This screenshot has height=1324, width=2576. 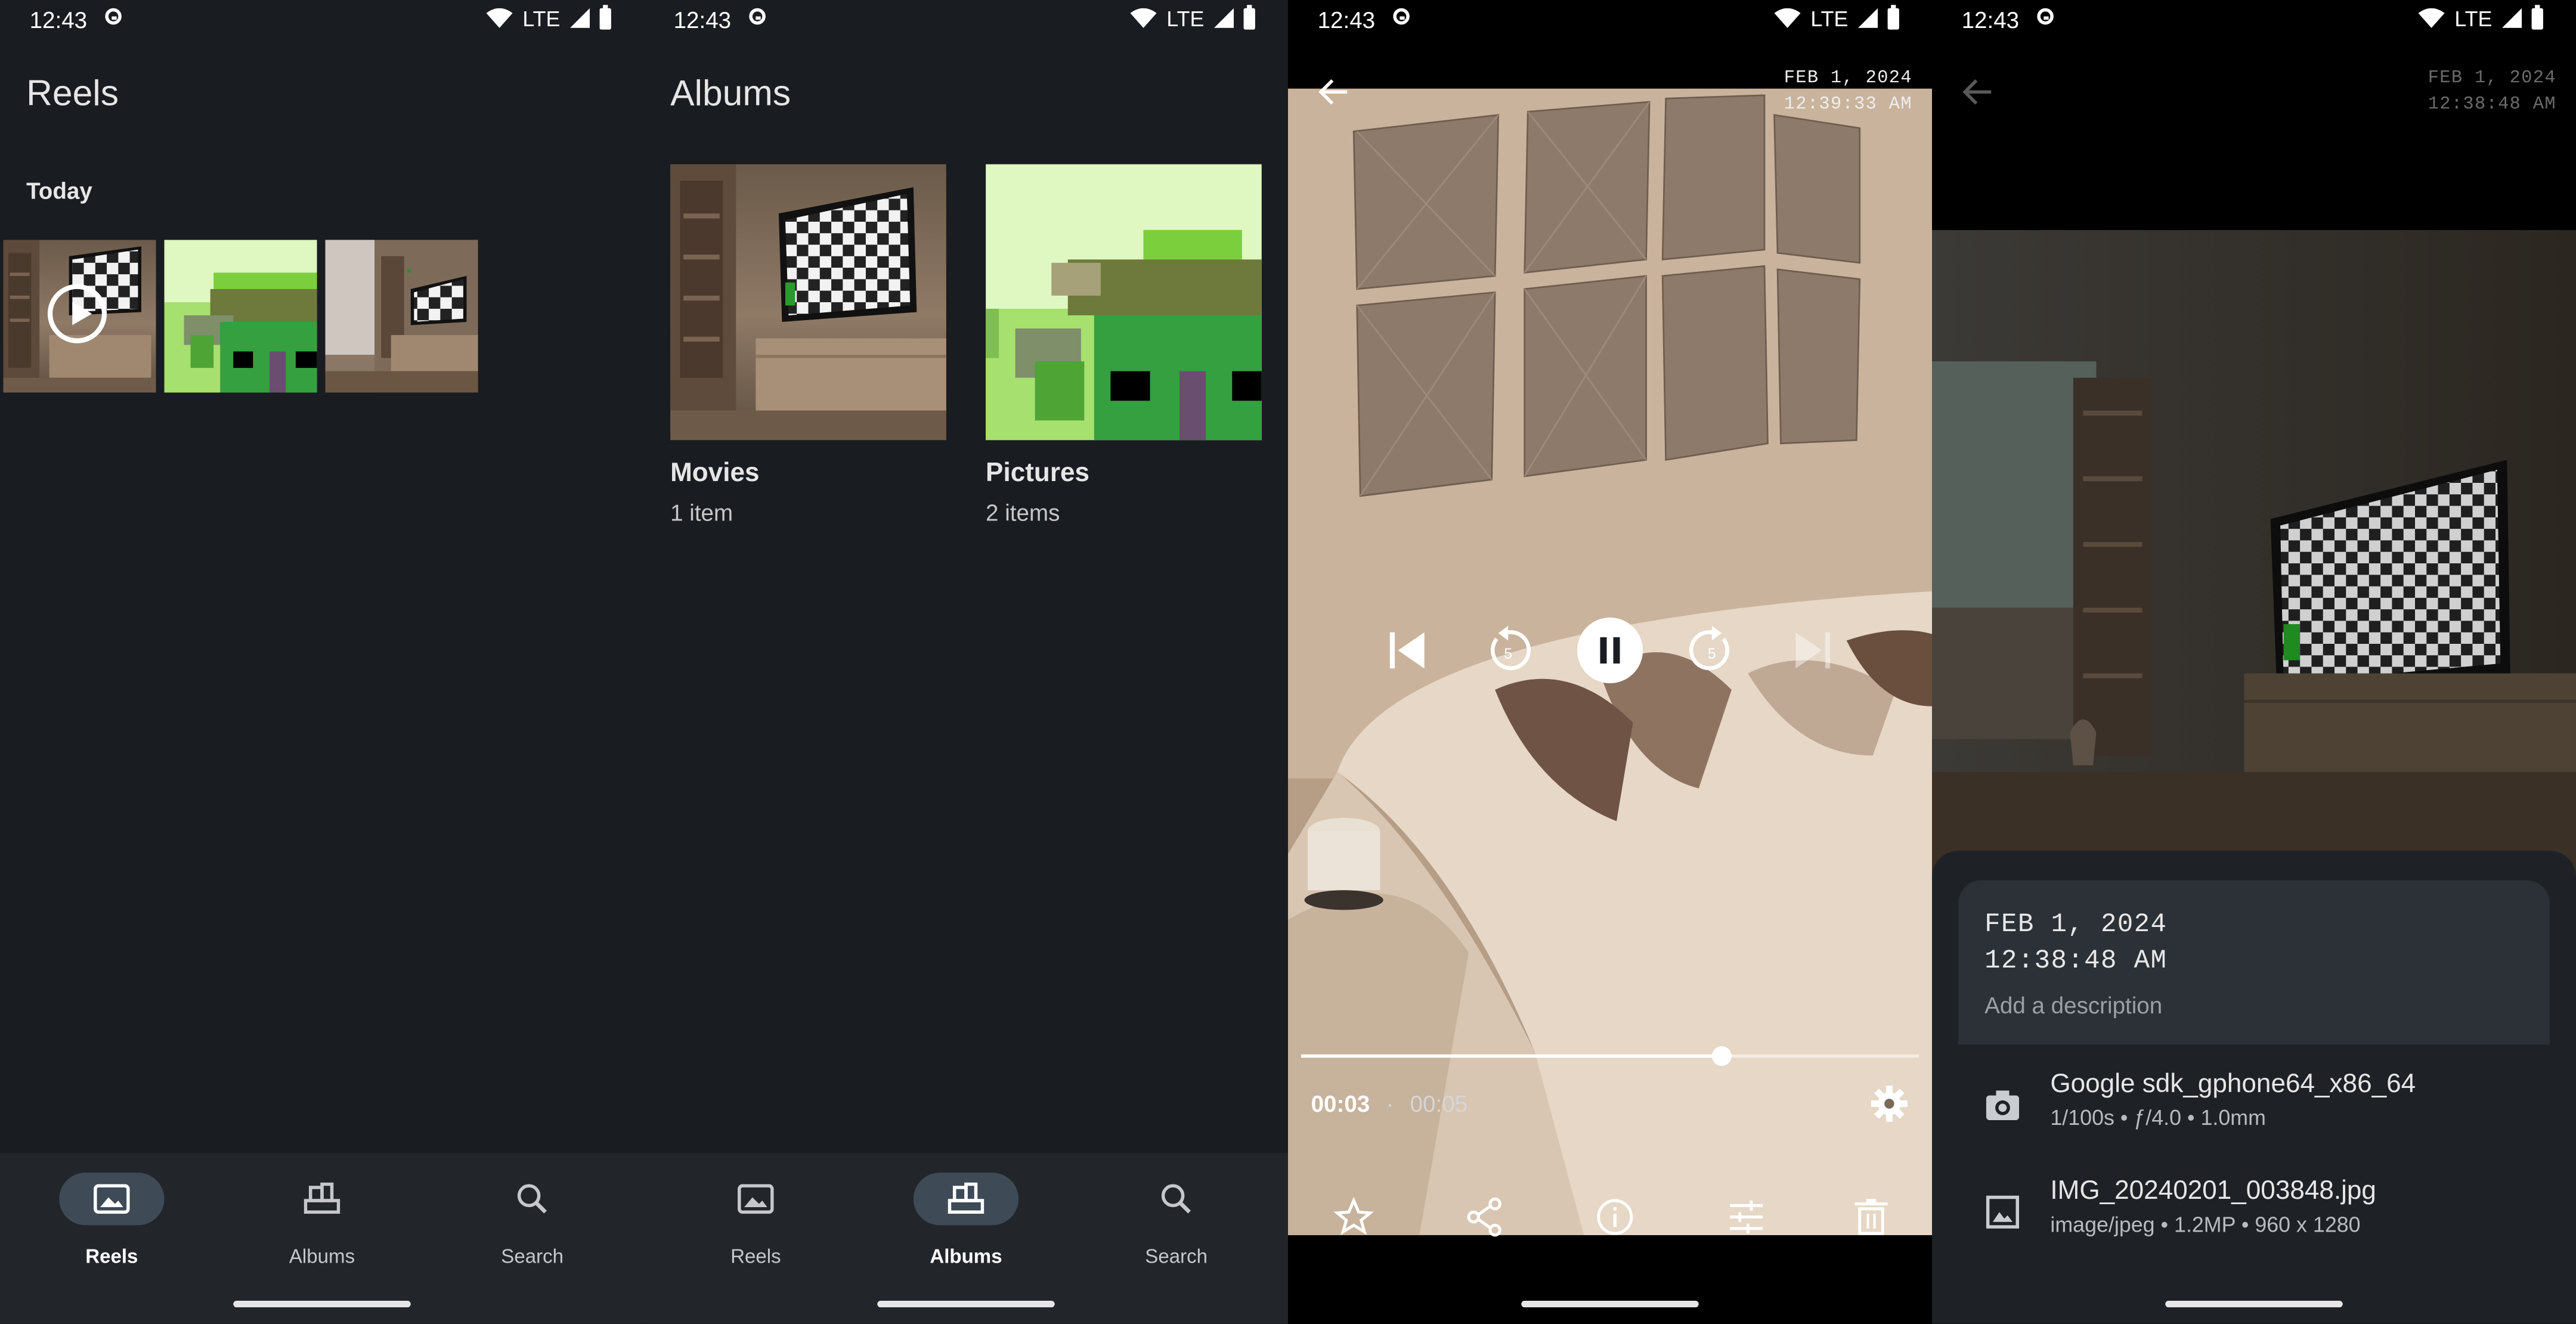 I want to click on description-input: Add a description, so click(x=2073, y=1005).